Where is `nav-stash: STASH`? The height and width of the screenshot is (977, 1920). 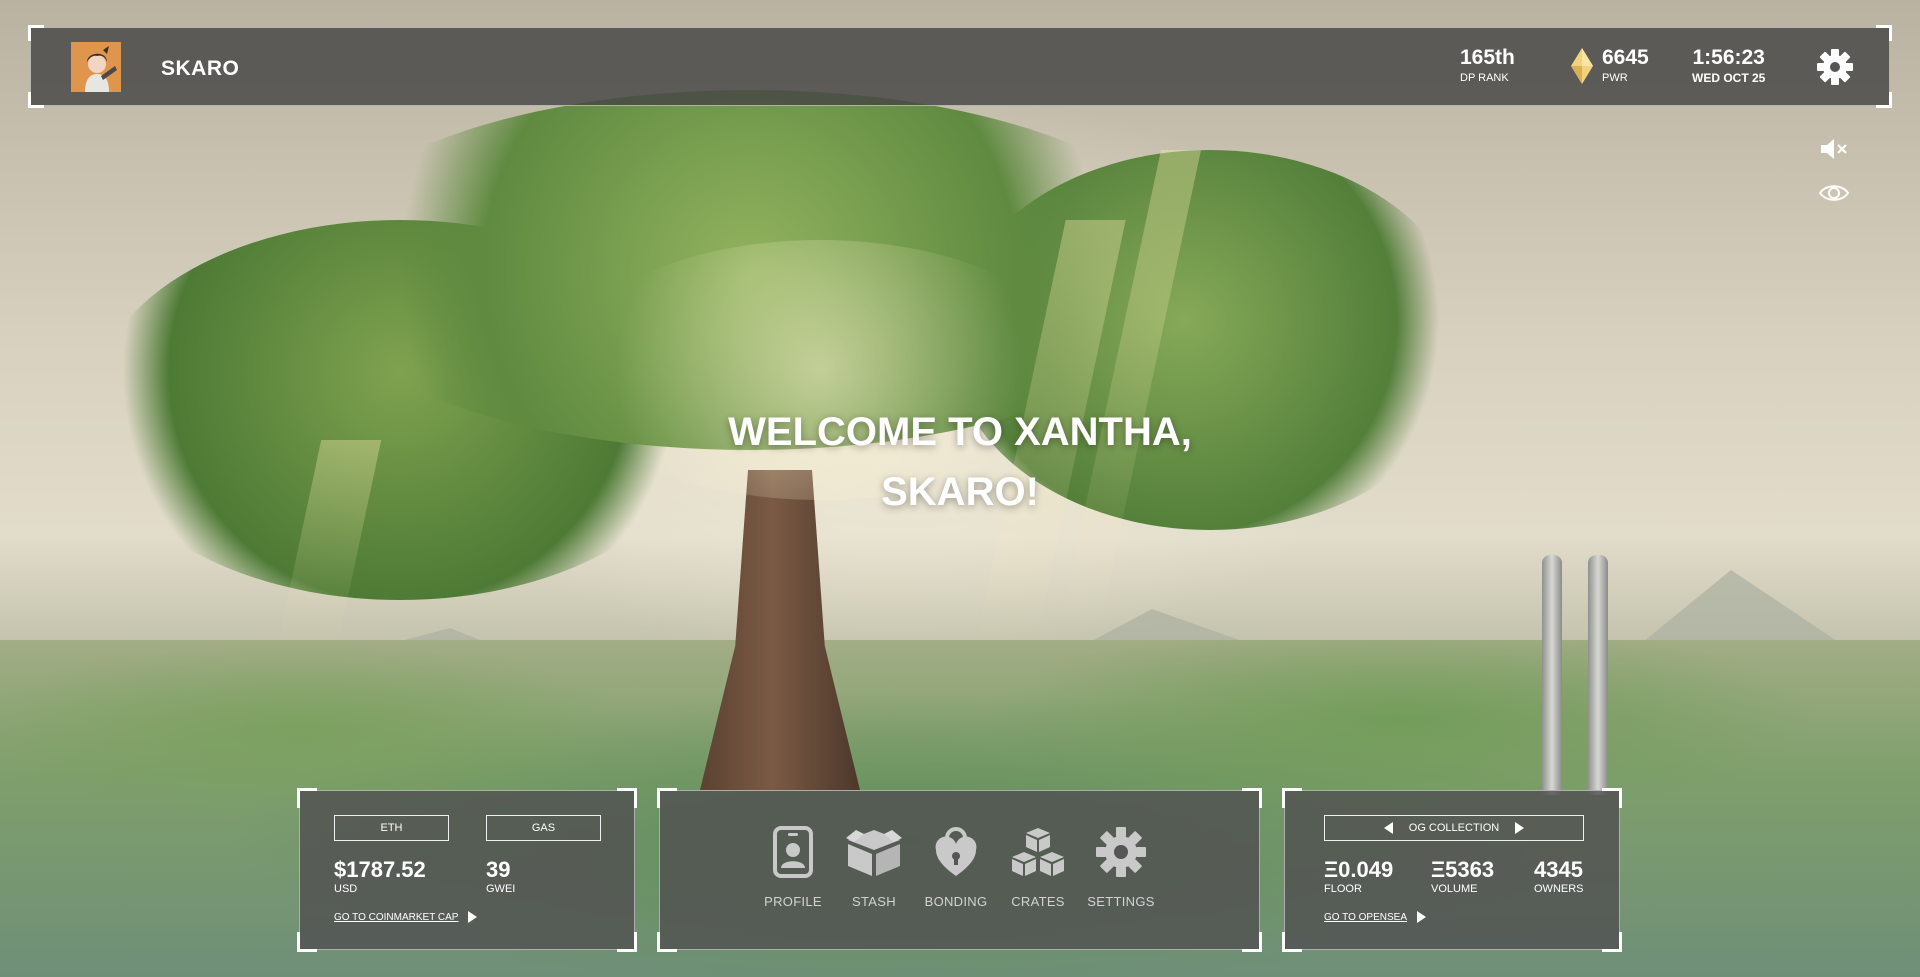
nav-stash: STASH is located at coordinates (874, 867).